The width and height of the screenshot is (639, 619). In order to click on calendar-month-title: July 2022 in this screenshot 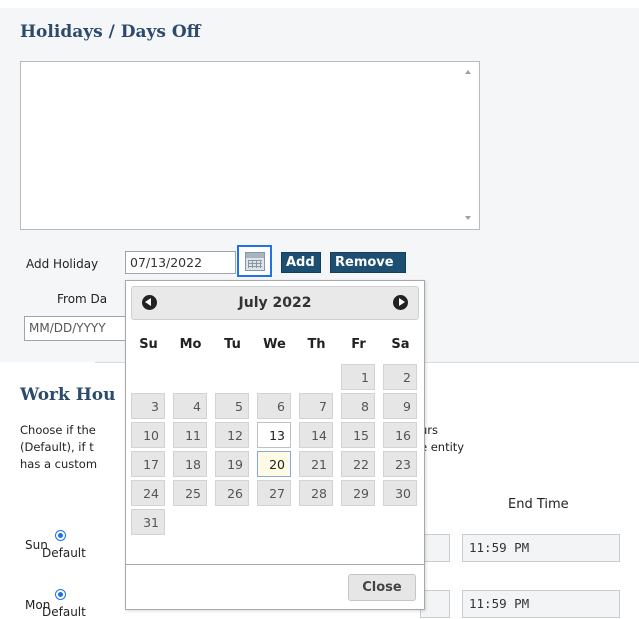, I will do `click(275, 303)`.